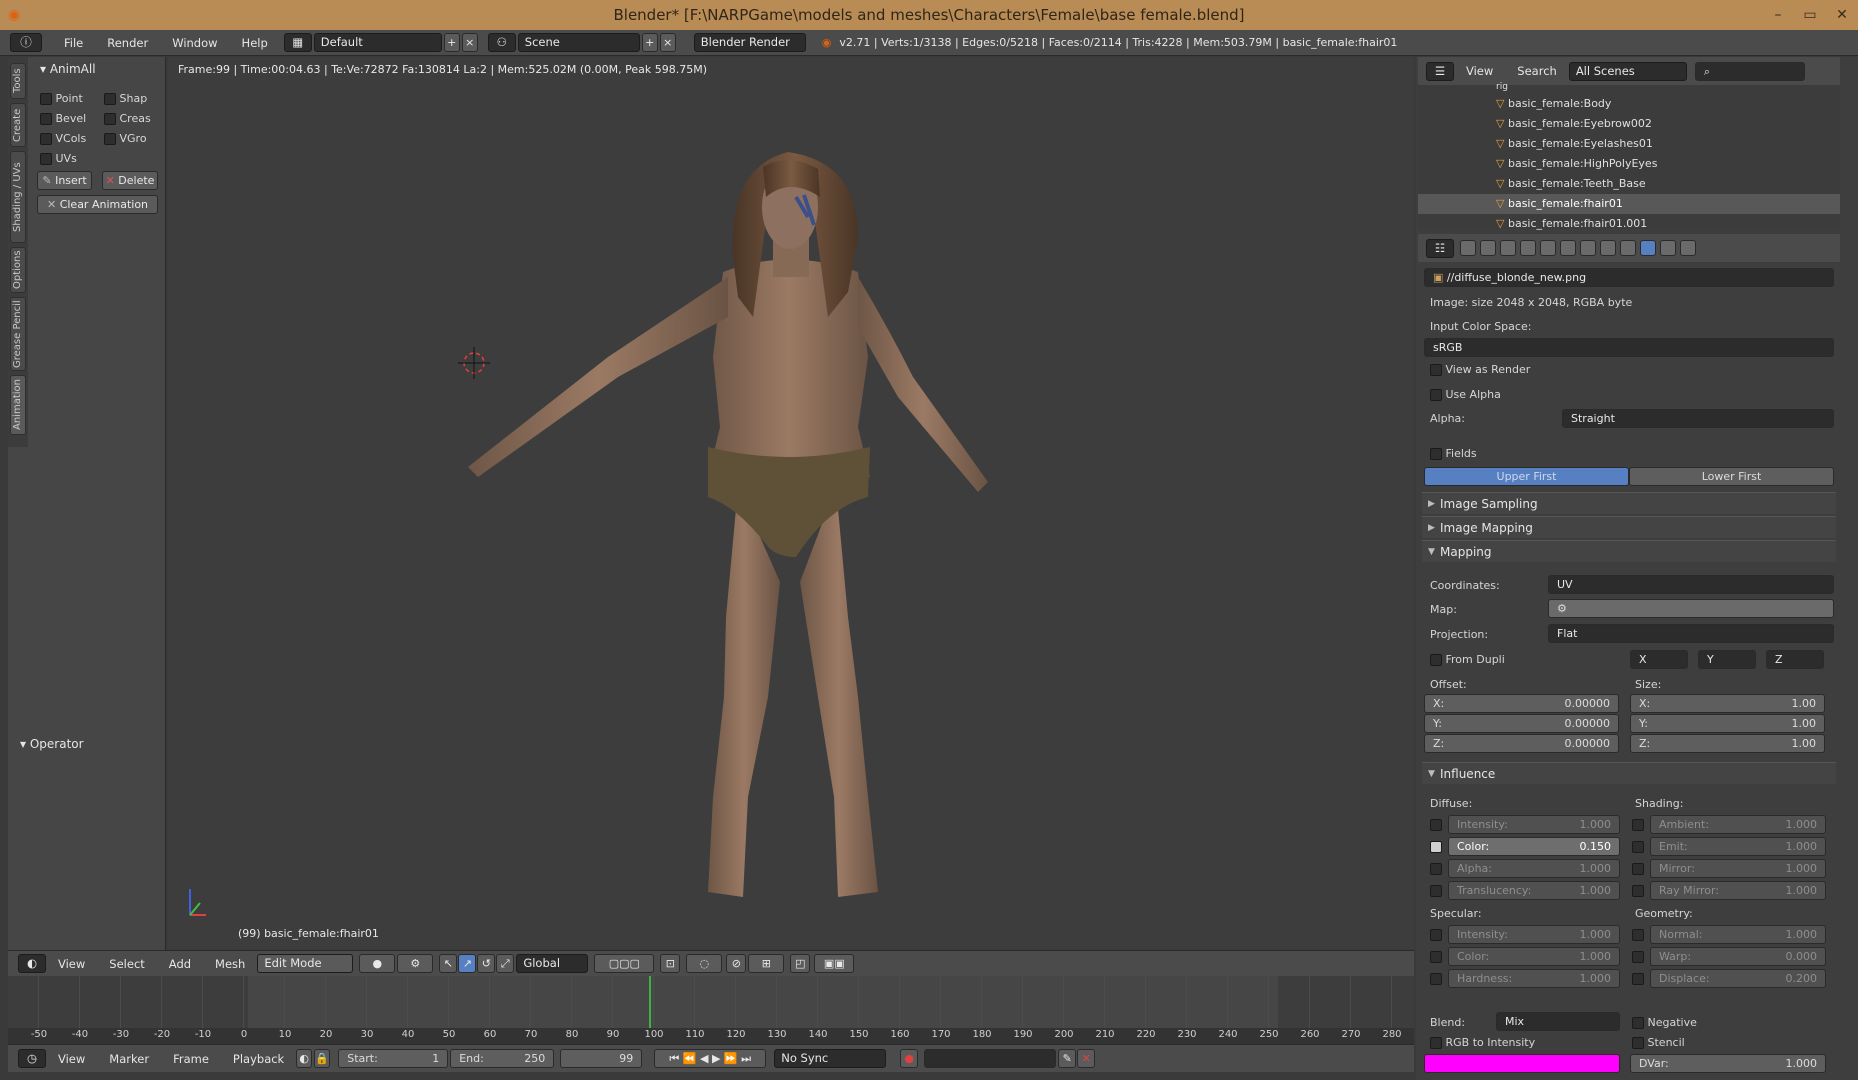 The image size is (1858, 1080). What do you see at coordinates (1738, 956) in the screenshot?
I see `geometry-warp-field: Warp: 0.000` at bounding box center [1738, 956].